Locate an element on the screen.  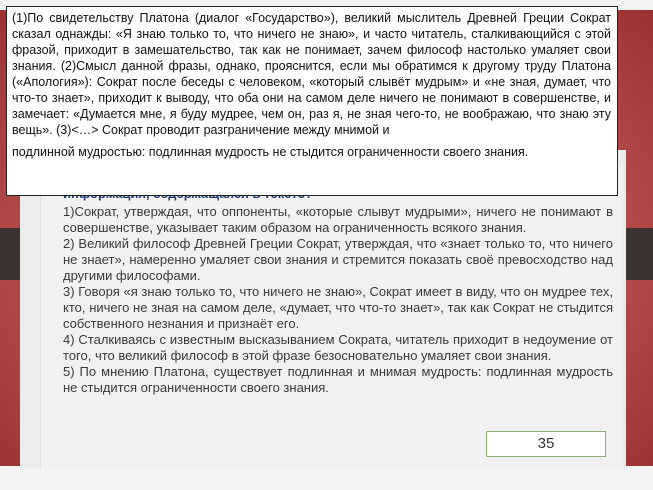
slide-number-box: 35 is located at coordinates (546, 444).